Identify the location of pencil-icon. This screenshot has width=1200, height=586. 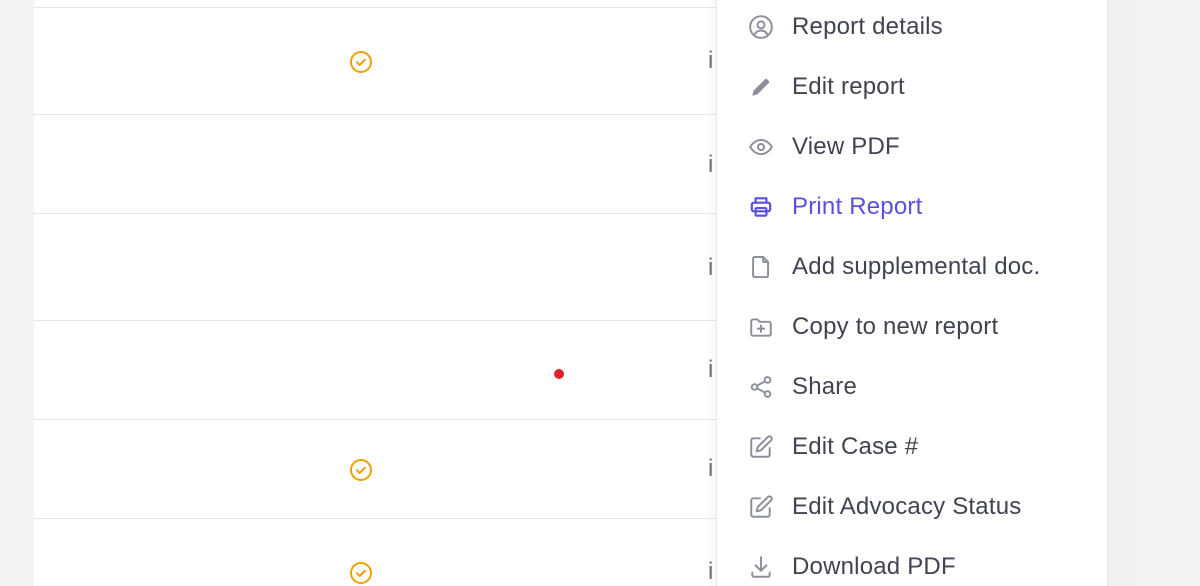
(761, 87).